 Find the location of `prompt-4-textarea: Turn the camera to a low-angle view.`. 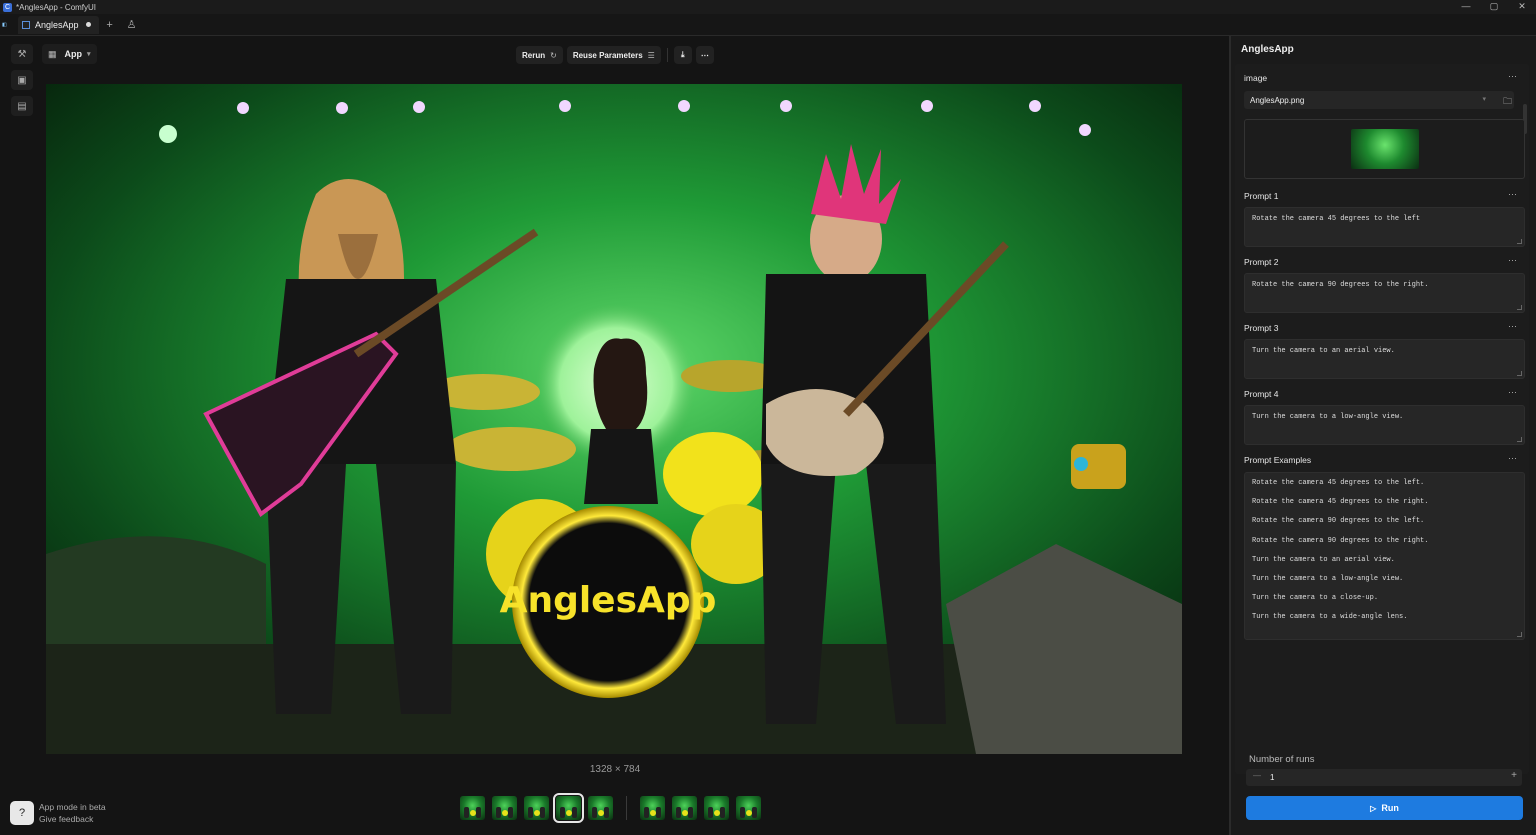

prompt-4-textarea: Turn the camera to a low-angle view. is located at coordinates (1384, 425).